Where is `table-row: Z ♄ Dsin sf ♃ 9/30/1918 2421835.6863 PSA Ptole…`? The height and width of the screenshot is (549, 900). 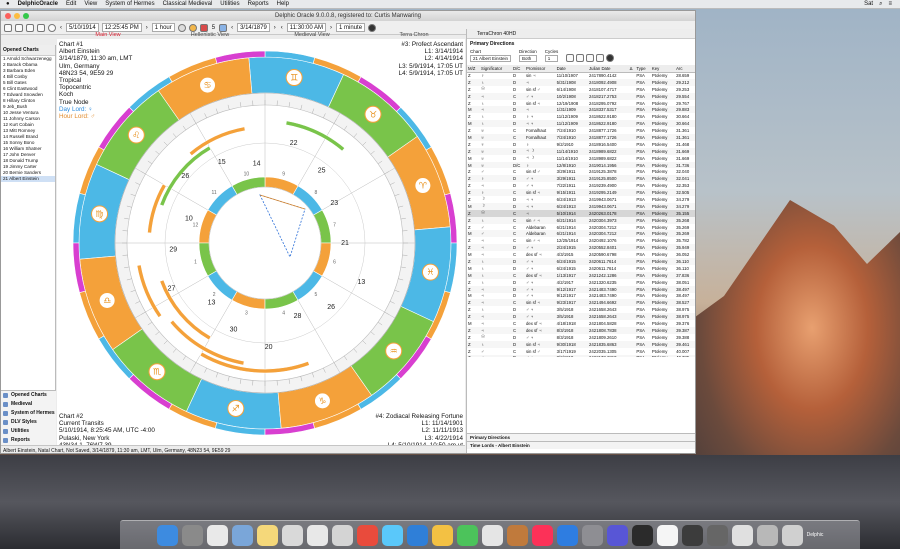
table-row: Z ♄ Dsin sf ♃ 9/30/1918 2421835.6863 PSA Ptole… is located at coordinates (581, 344).